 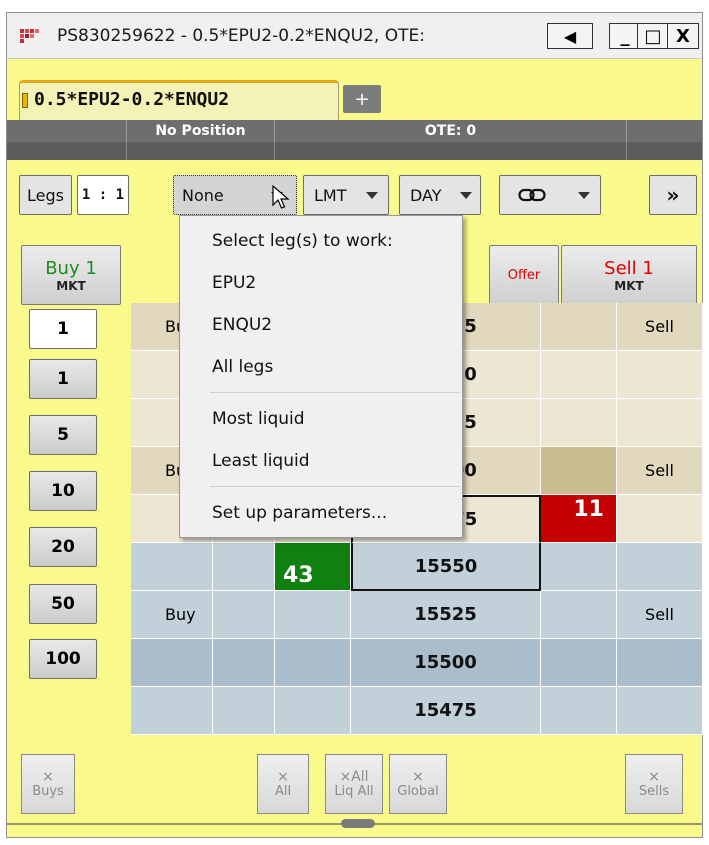 I want to click on status-strip: No Position OTE: 0, so click(x=354, y=140).